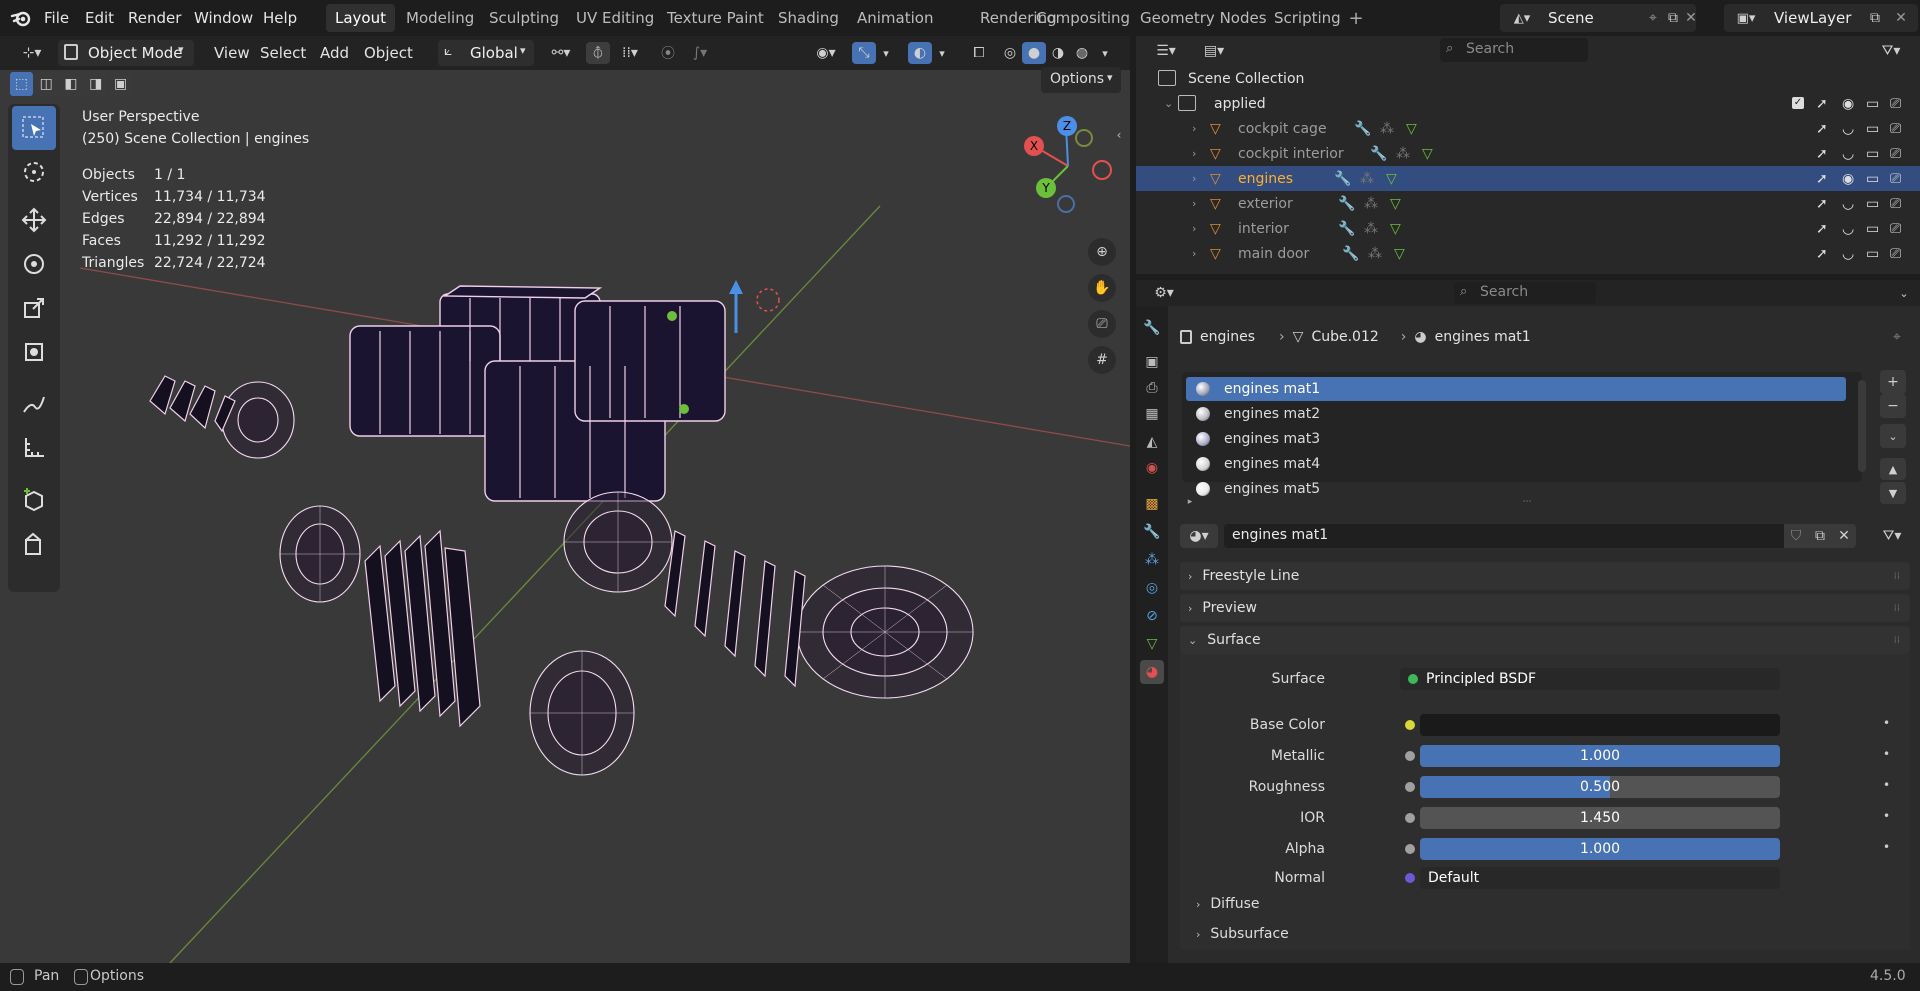  What do you see at coordinates (1673, 18) in the screenshot?
I see `new-scene-icon: ⧉` at bounding box center [1673, 18].